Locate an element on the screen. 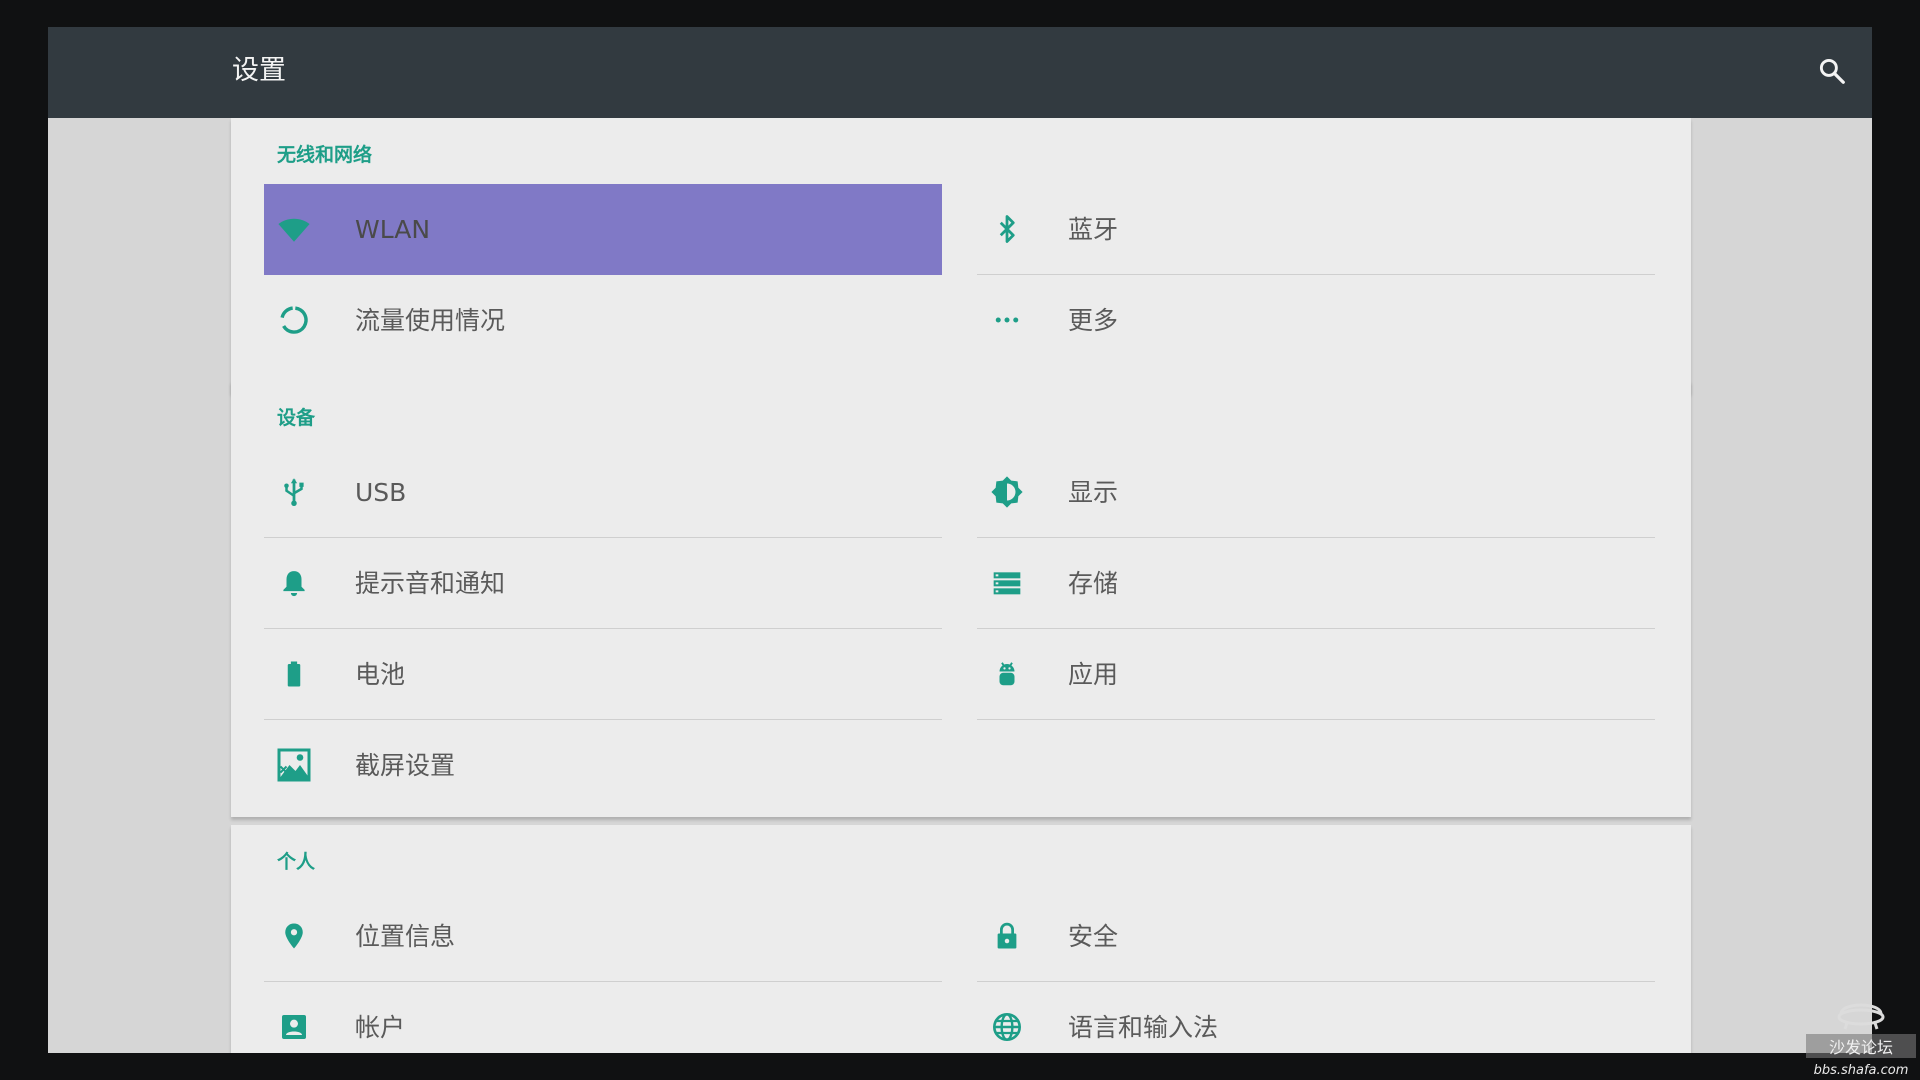 Image resolution: width=1920 pixels, height=1080 pixels. sofa-logo-icon is located at coordinates (1861, 1016).